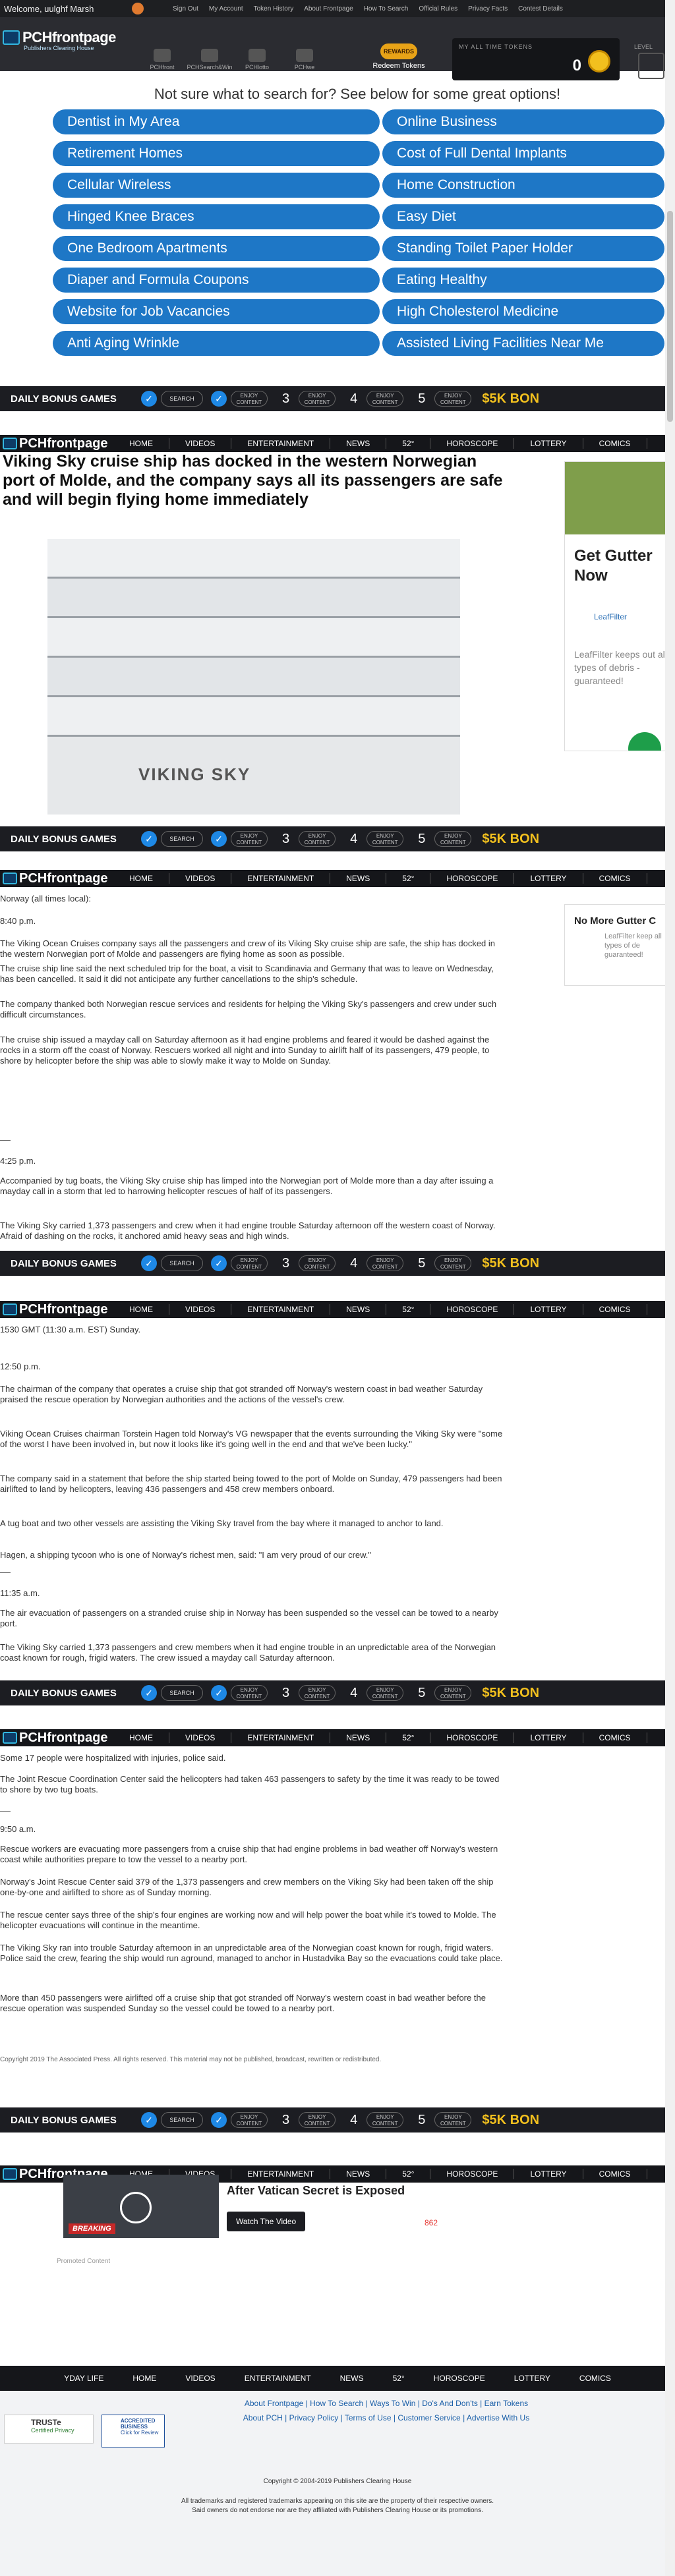 The image size is (675, 2576). I want to click on user-avatar-icon, so click(138, 8).